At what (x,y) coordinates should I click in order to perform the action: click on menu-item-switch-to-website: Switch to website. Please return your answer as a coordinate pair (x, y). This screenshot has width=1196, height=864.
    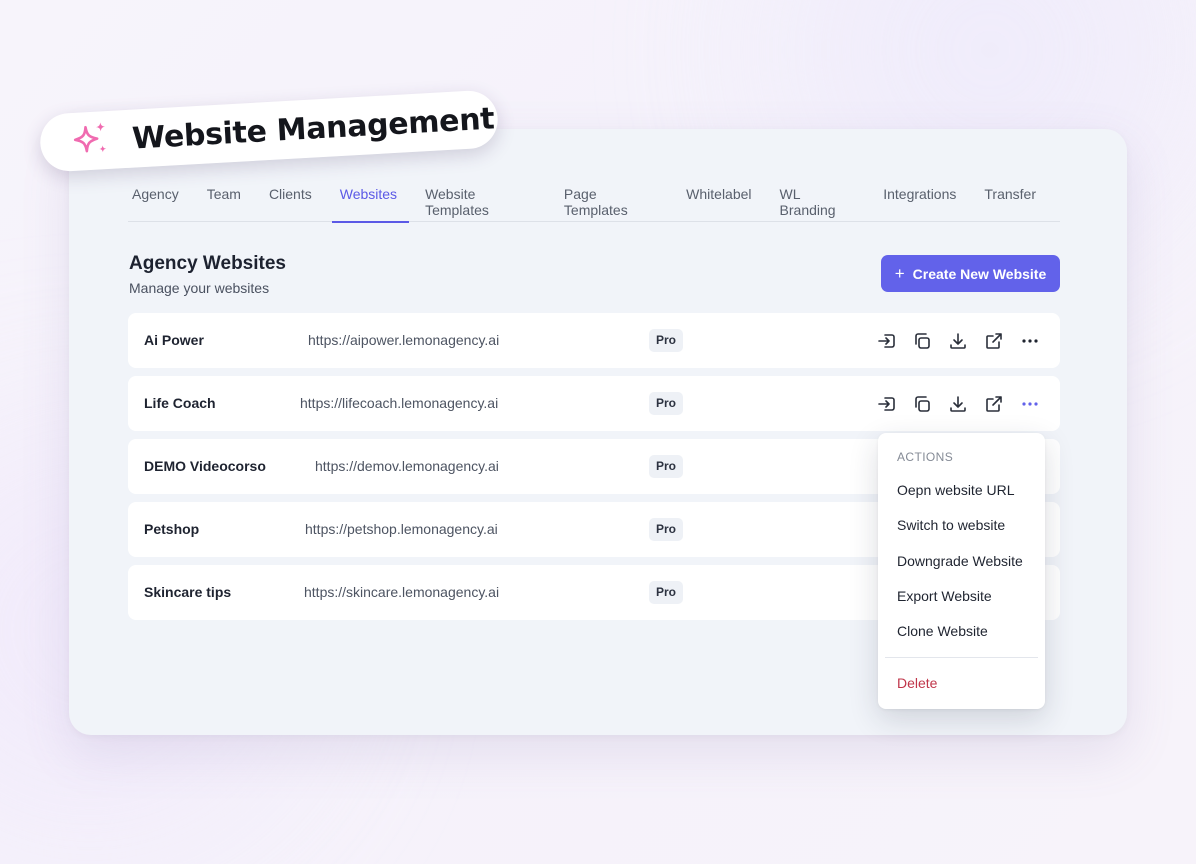
    Looking at the image, I should click on (951, 525).